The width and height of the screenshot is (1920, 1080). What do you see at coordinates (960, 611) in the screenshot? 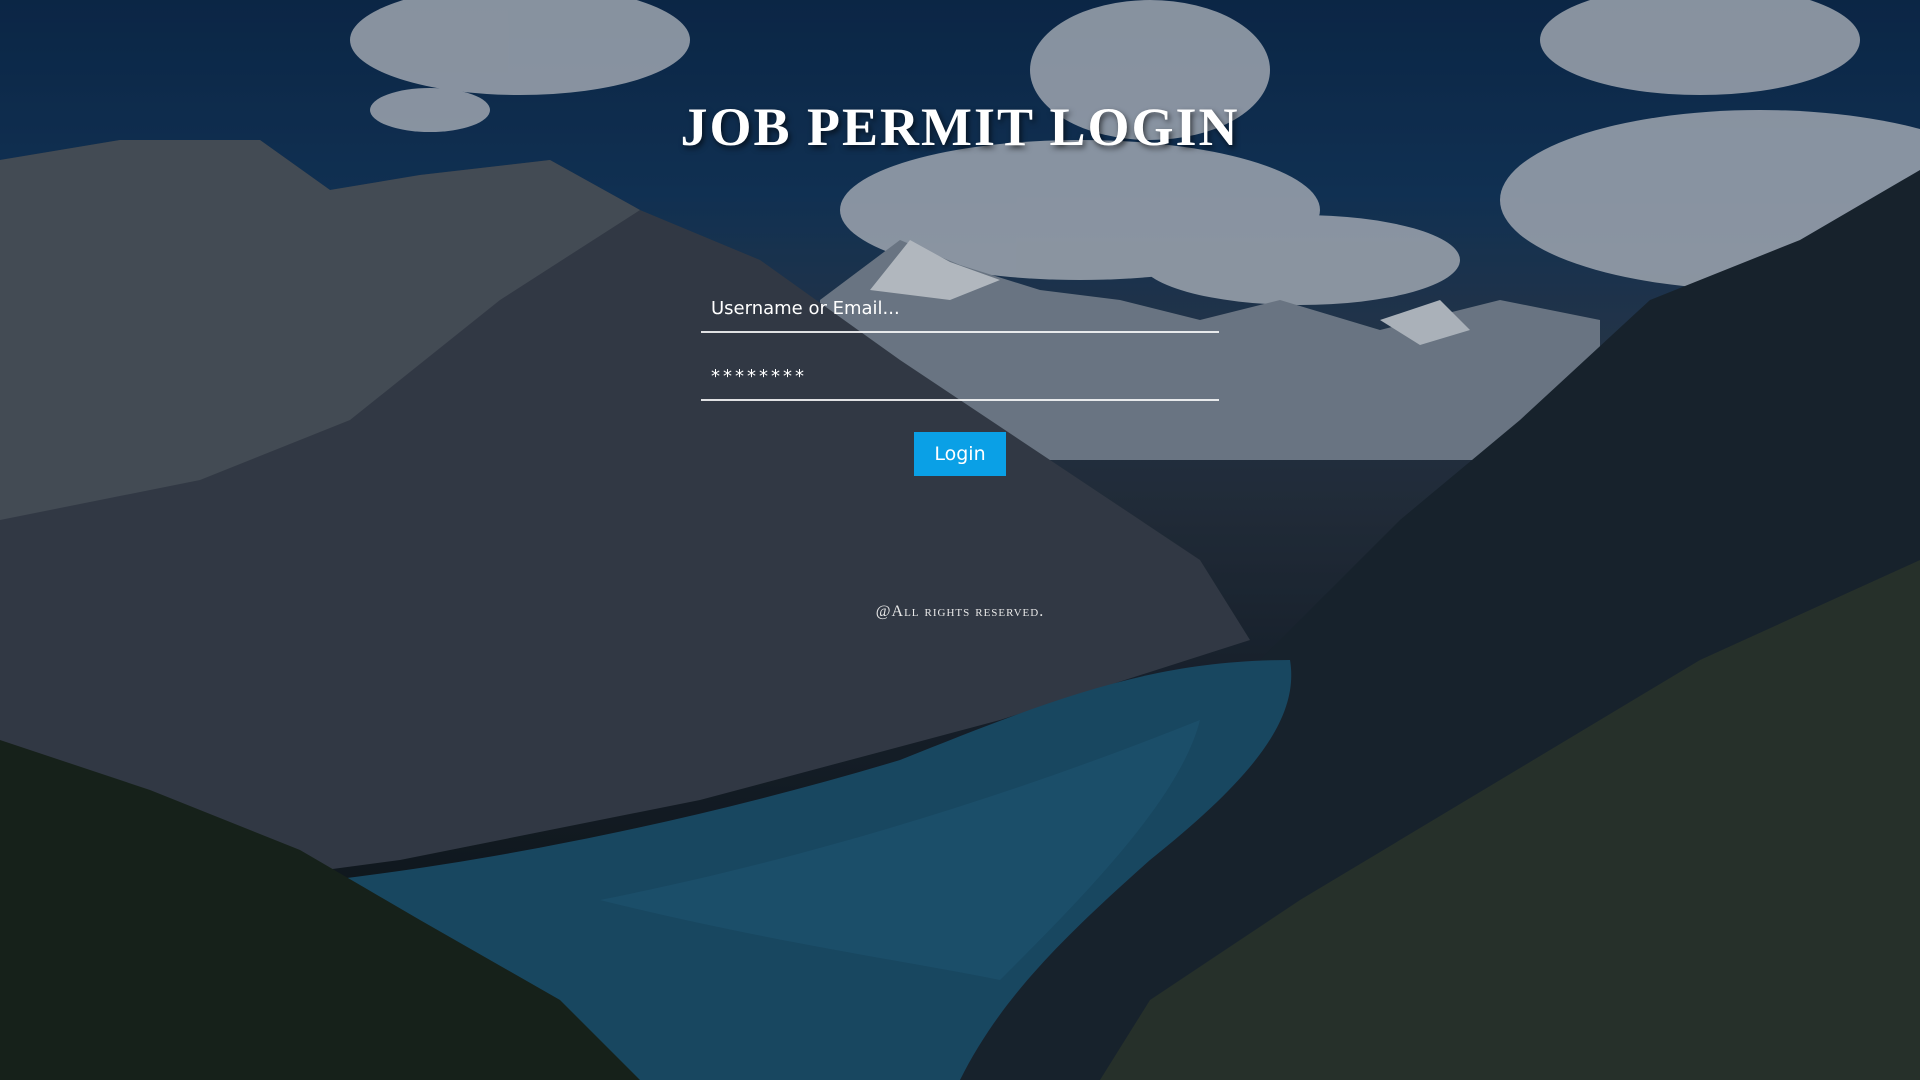
I see `copyright-footer: @All rights reserved.` at bounding box center [960, 611].